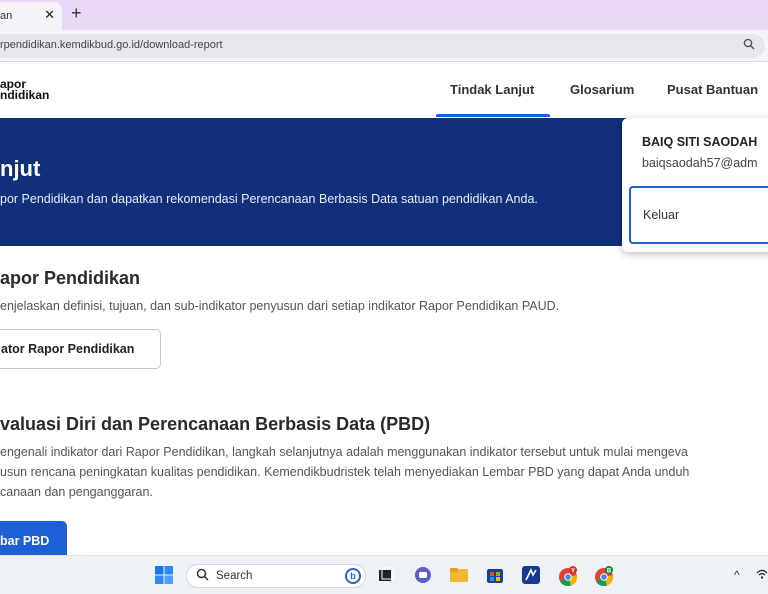 Image resolution: width=768 pixels, height=594 pixels. Describe the element at coordinates (353, 576) in the screenshot. I see `bing-icon: b` at that location.